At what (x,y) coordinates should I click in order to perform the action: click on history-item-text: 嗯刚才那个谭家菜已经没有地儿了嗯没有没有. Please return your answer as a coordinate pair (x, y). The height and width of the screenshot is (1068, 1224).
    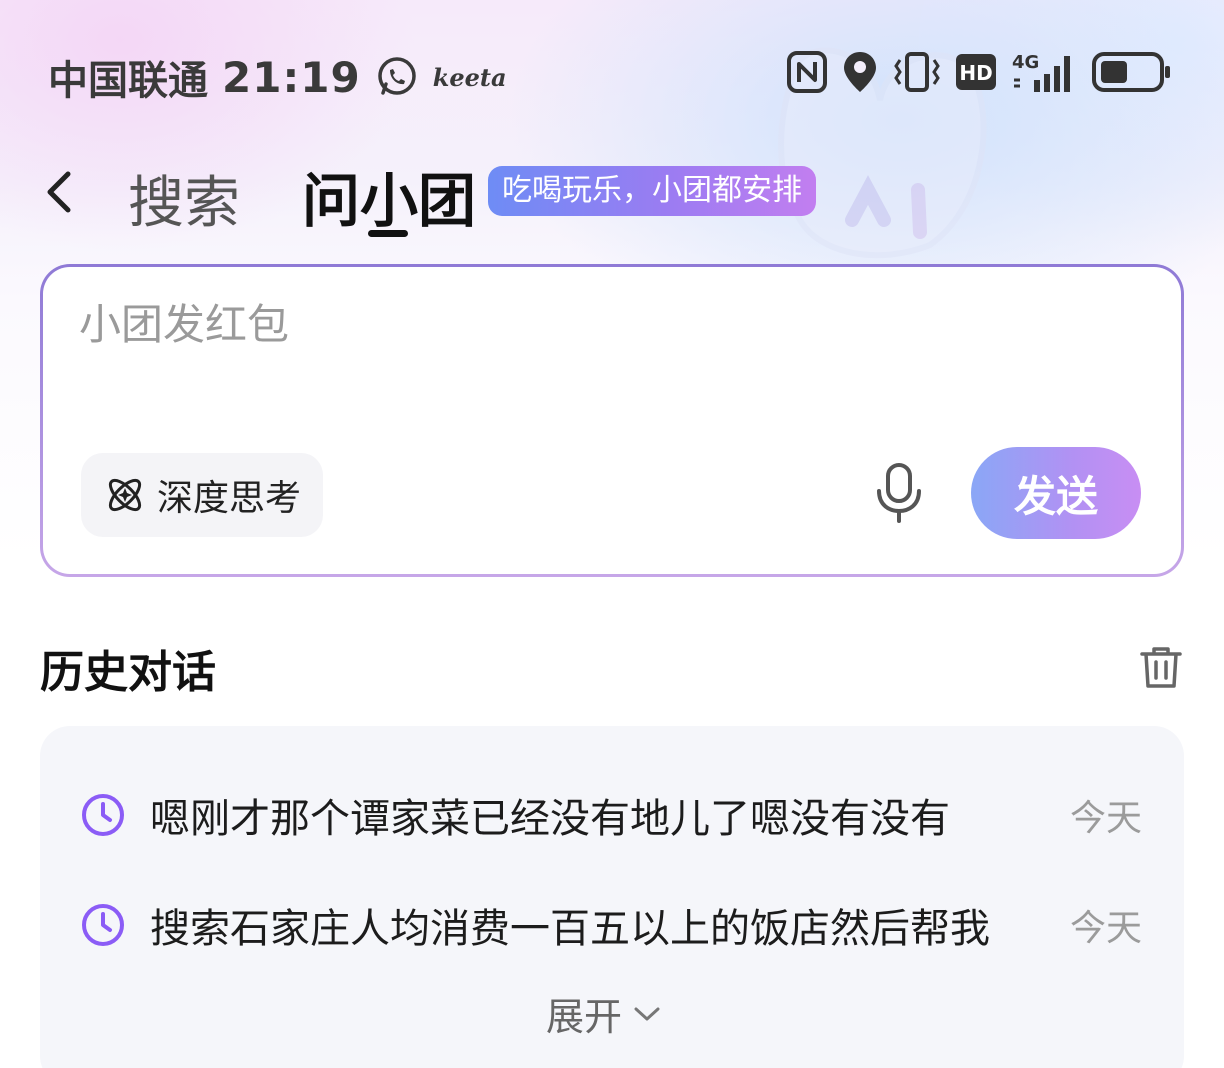
    Looking at the image, I should click on (550, 819).